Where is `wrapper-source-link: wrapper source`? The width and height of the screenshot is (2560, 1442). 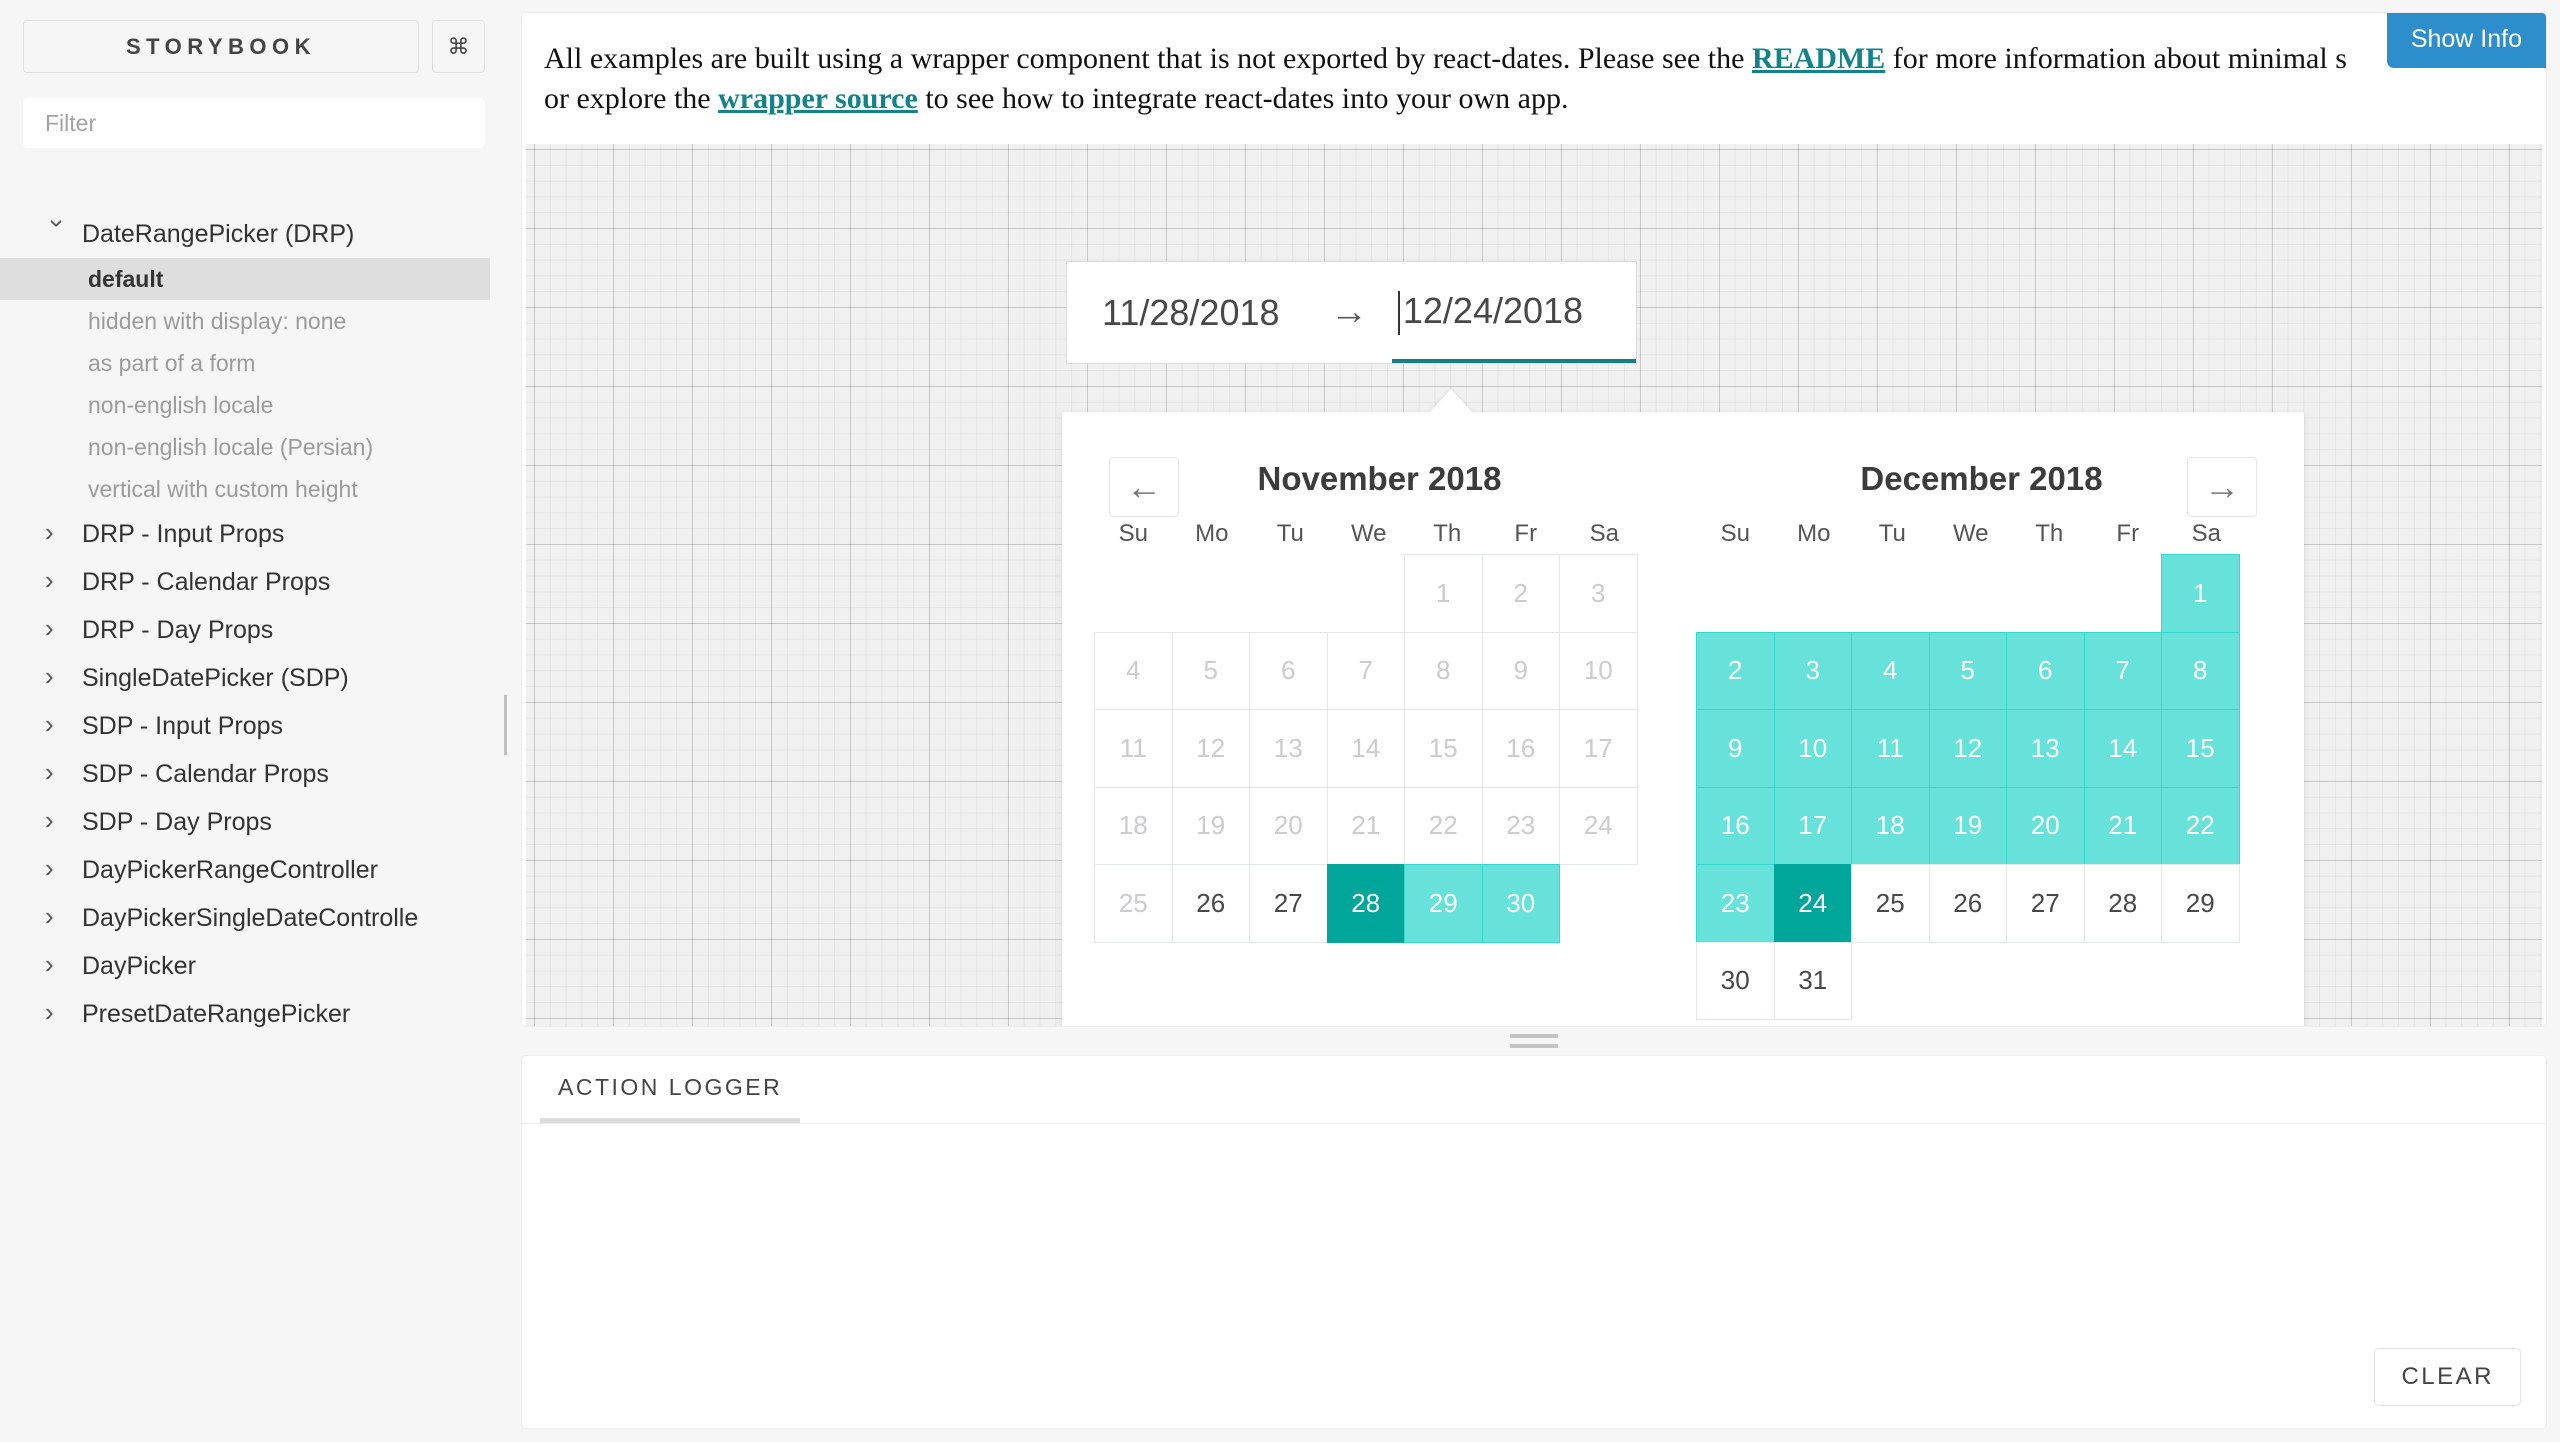
wrapper-source-link: wrapper source is located at coordinates (818, 98).